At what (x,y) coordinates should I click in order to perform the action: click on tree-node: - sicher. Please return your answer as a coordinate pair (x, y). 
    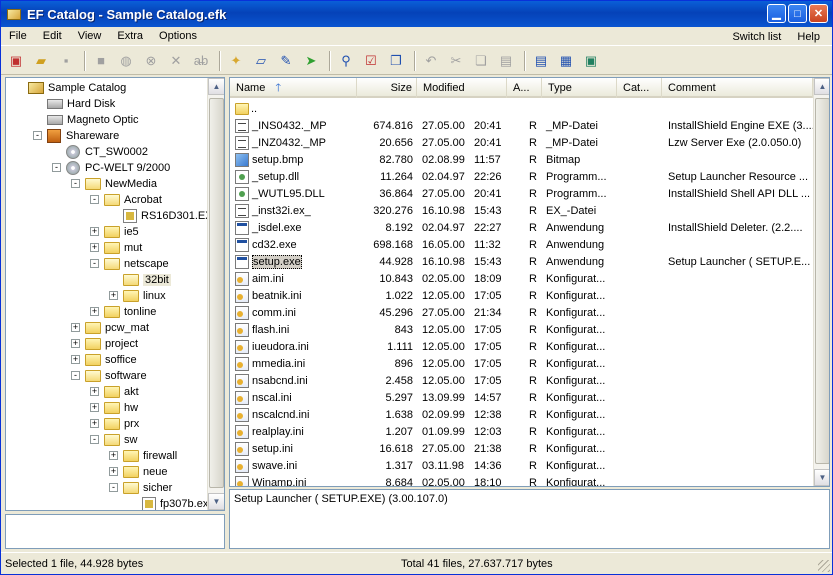
    Looking at the image, I should click on (140, 488).